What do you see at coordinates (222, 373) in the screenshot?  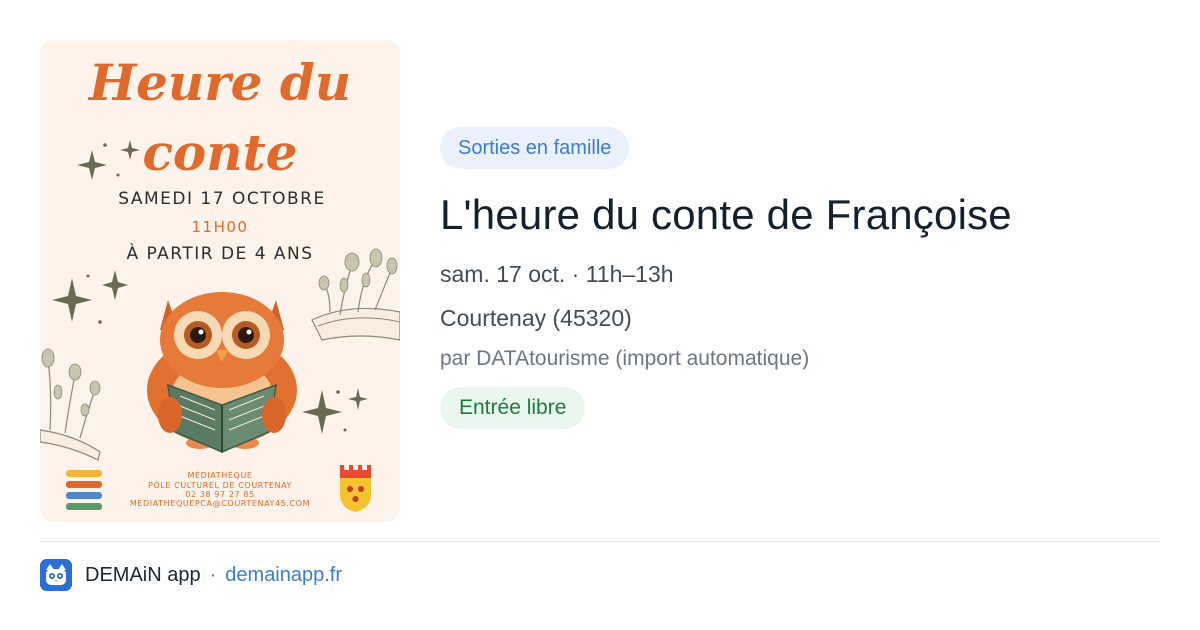 I see `owl-illustration` at bounding box center [222, 373].